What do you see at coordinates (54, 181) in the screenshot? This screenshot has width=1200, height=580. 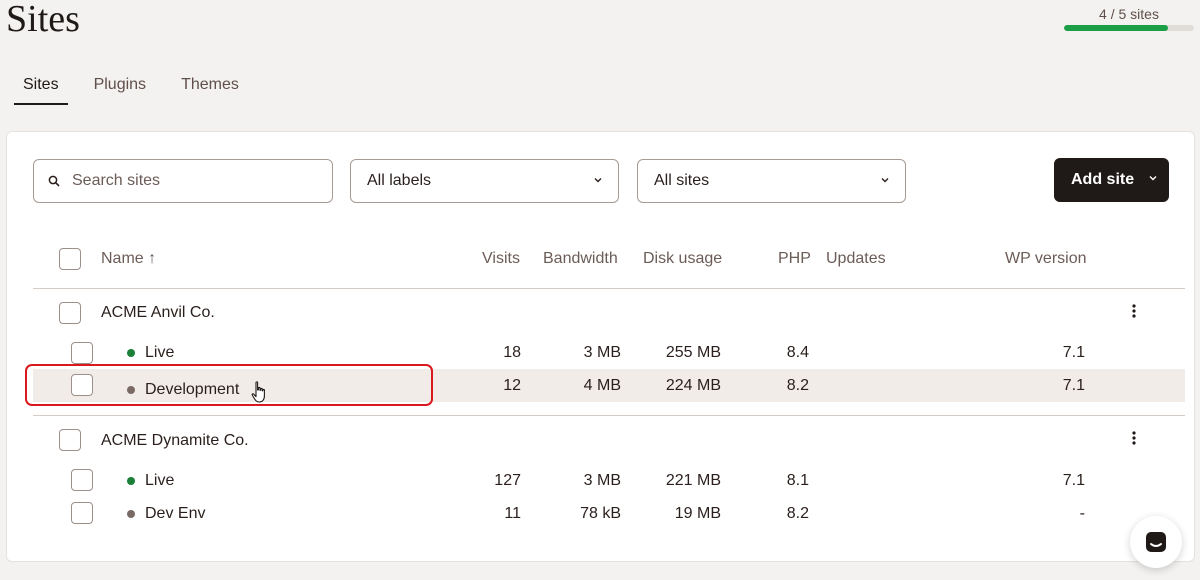 I see `search-icon` at bounding box center [54, 181].